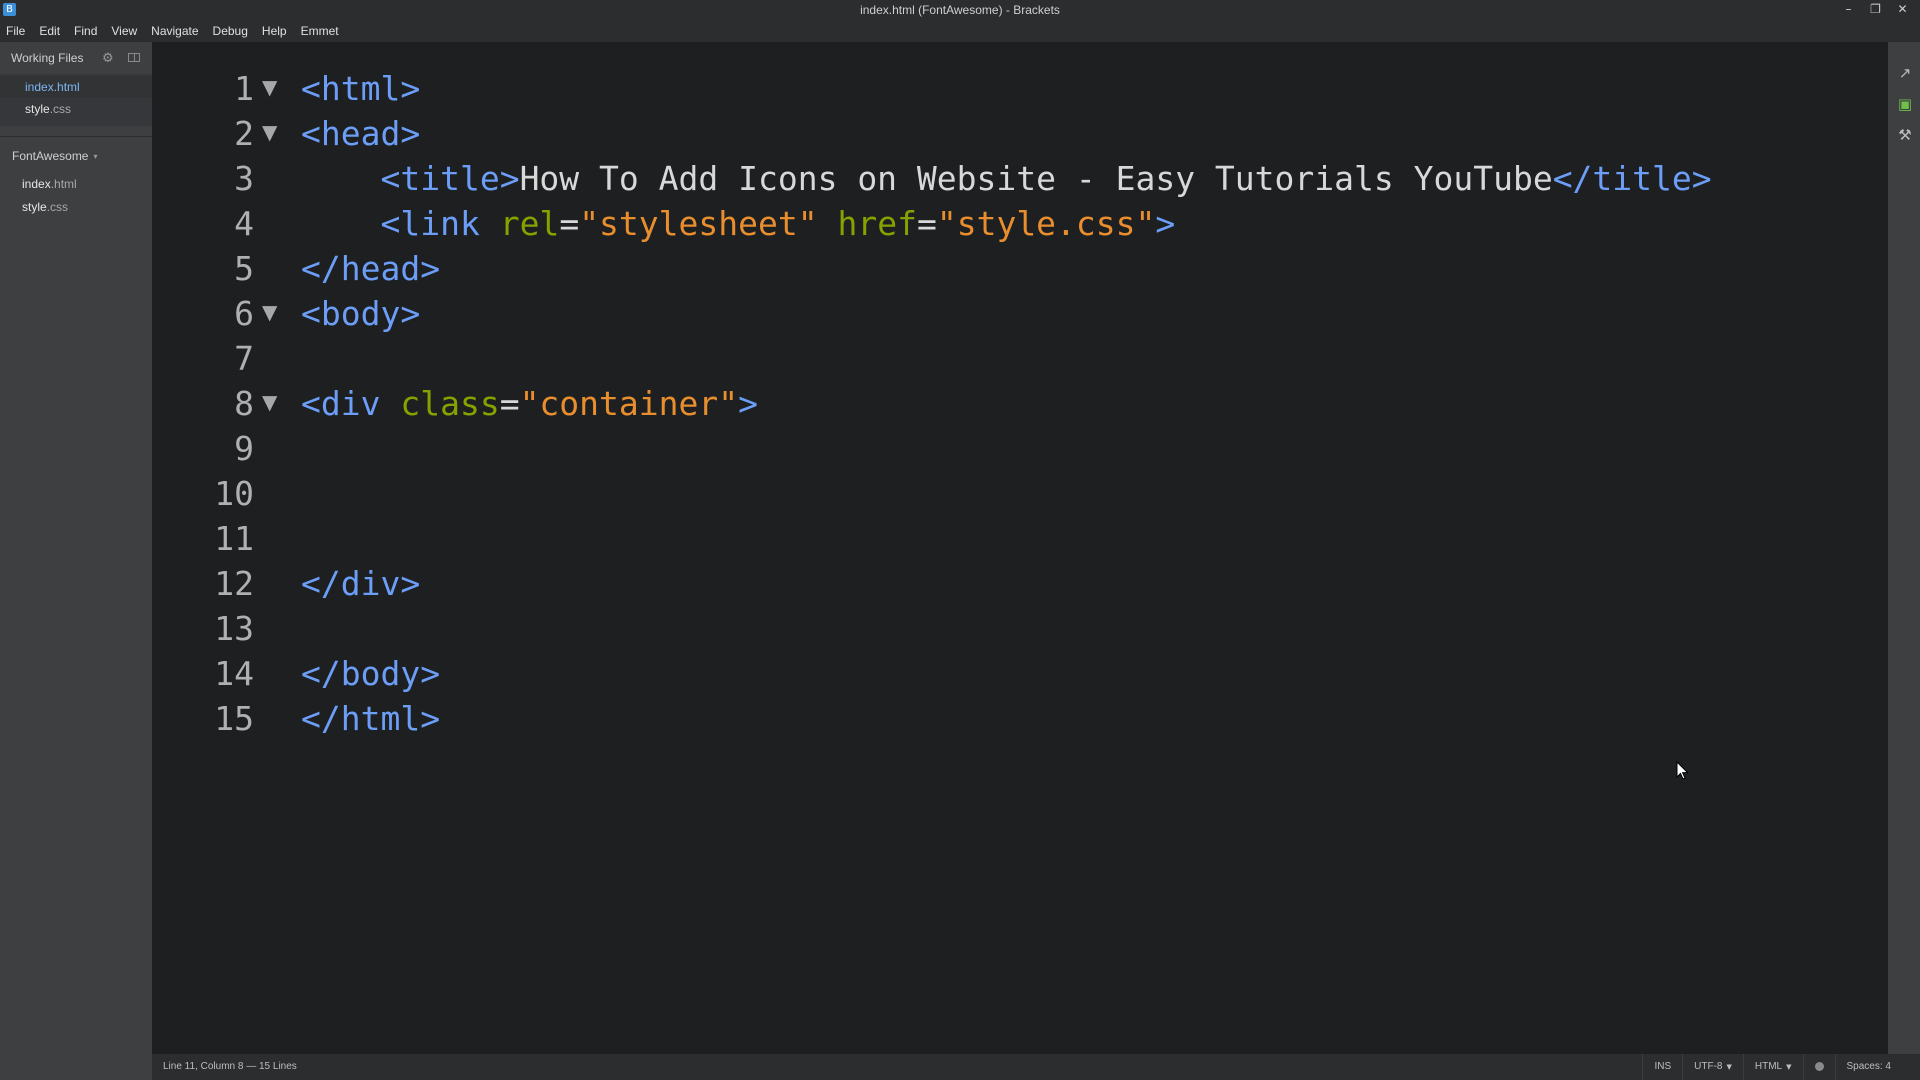  I want to click on maximize-button: ❐, so click(1875, 10).